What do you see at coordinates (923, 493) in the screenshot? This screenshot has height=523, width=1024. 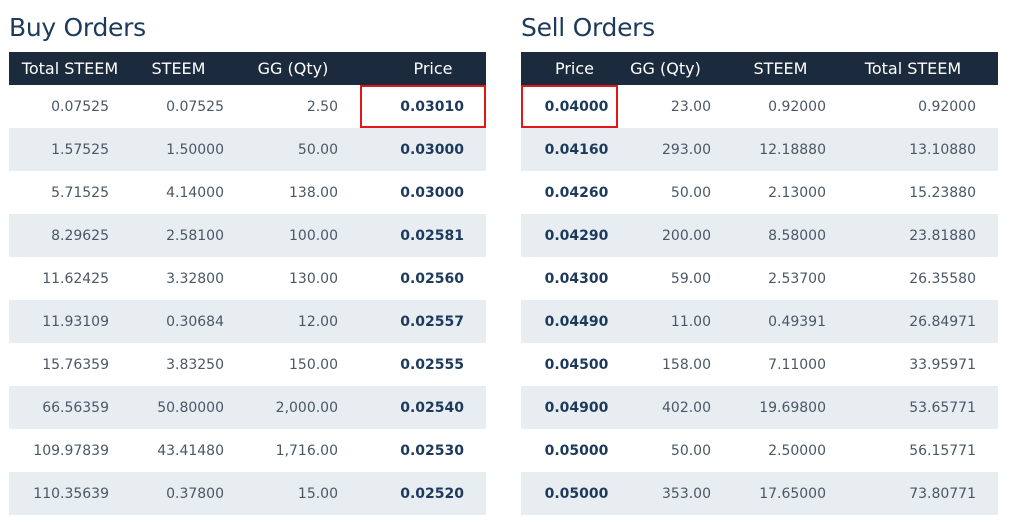 I see `sell-cell-total-steem: 73.80771` at bounding box center [923, 493].